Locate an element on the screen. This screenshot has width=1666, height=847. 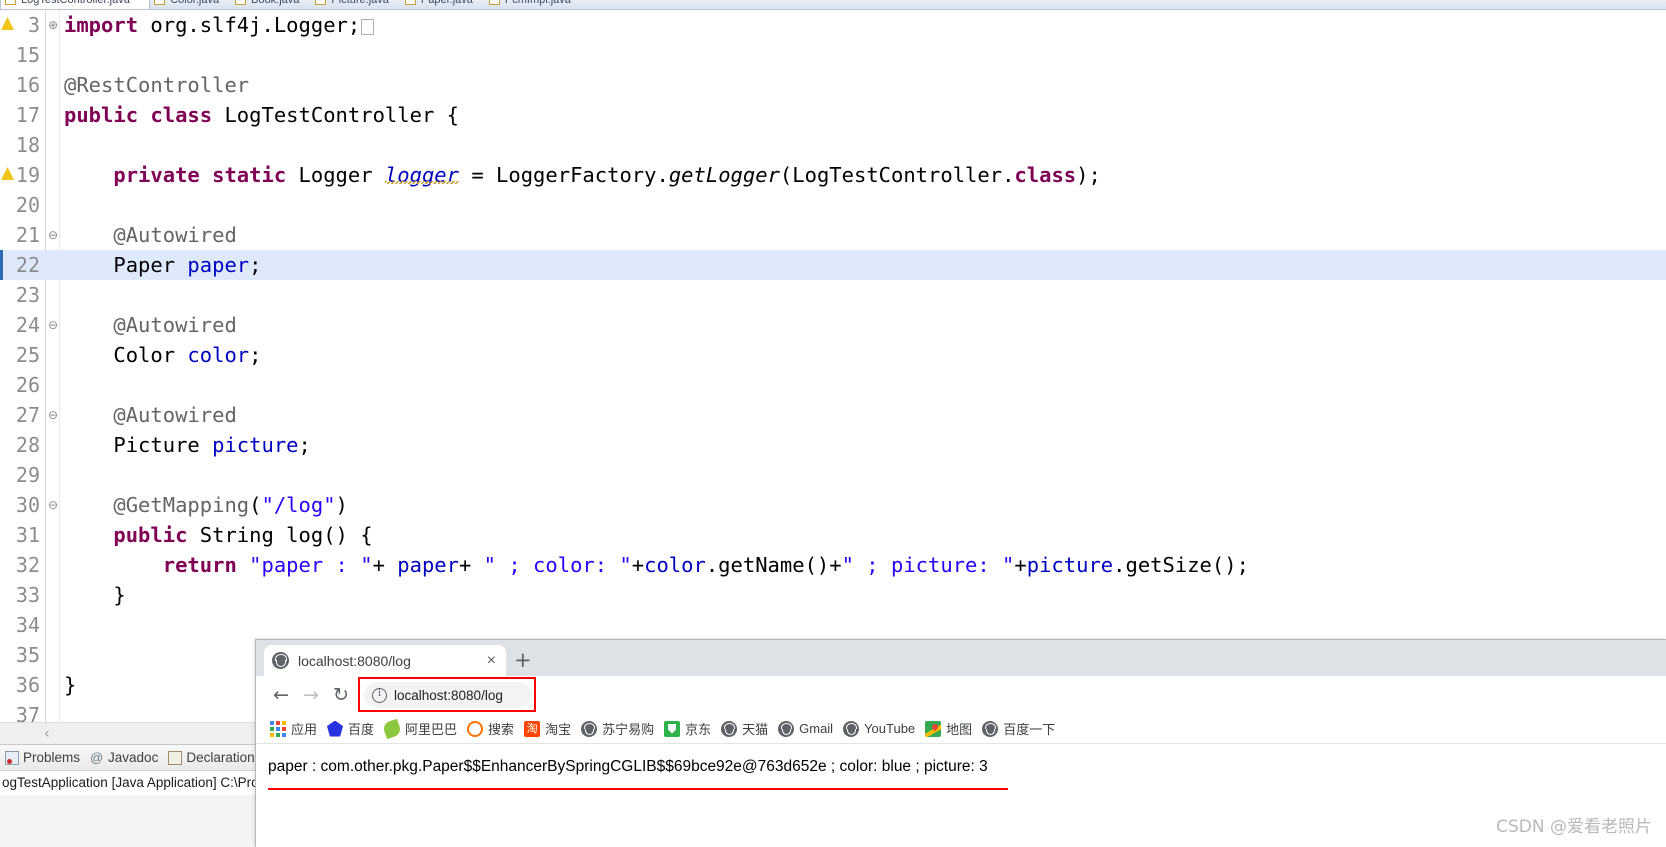
code-token: + is located at coordinates (385, 565).